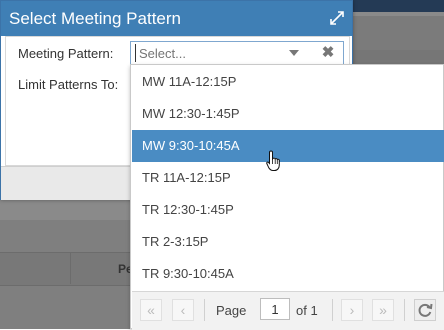 The width and height of the screenshot is (444, 330). Describe the element at coordinates (183, 310) in the screenshot. I see `previous-page-button: ‹` at that location.